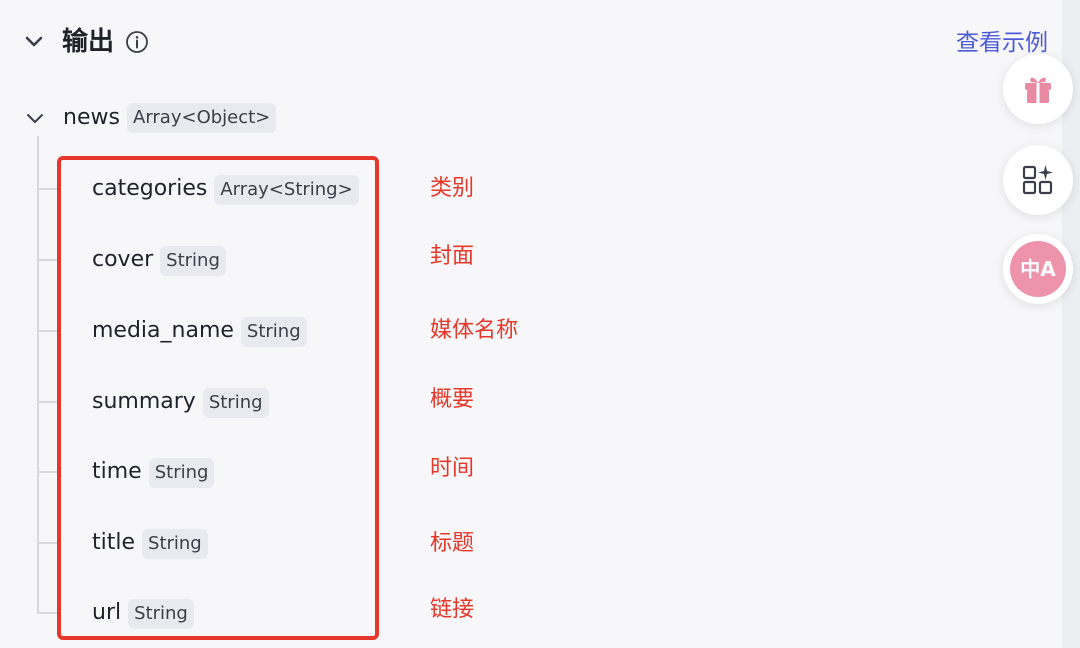 This screenshot has width=1080, height=648. I want to click on field-note-cover: 封面, so click(452, 256).